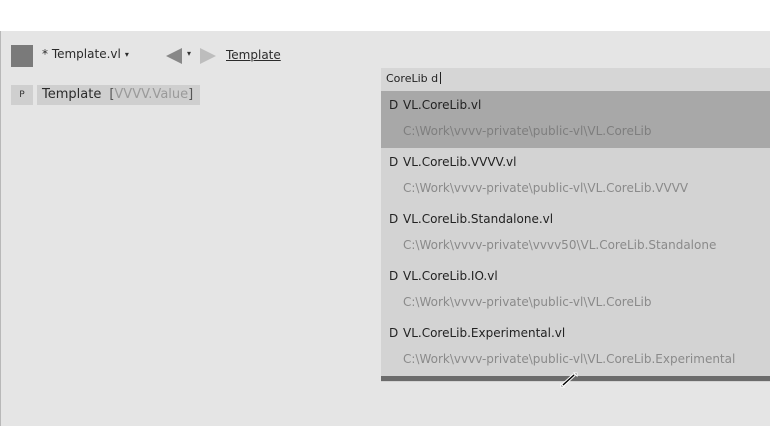 This screenshot has width=770, height=426. I want to click on history-dropdown-icon: ▾, so click(189, 53).